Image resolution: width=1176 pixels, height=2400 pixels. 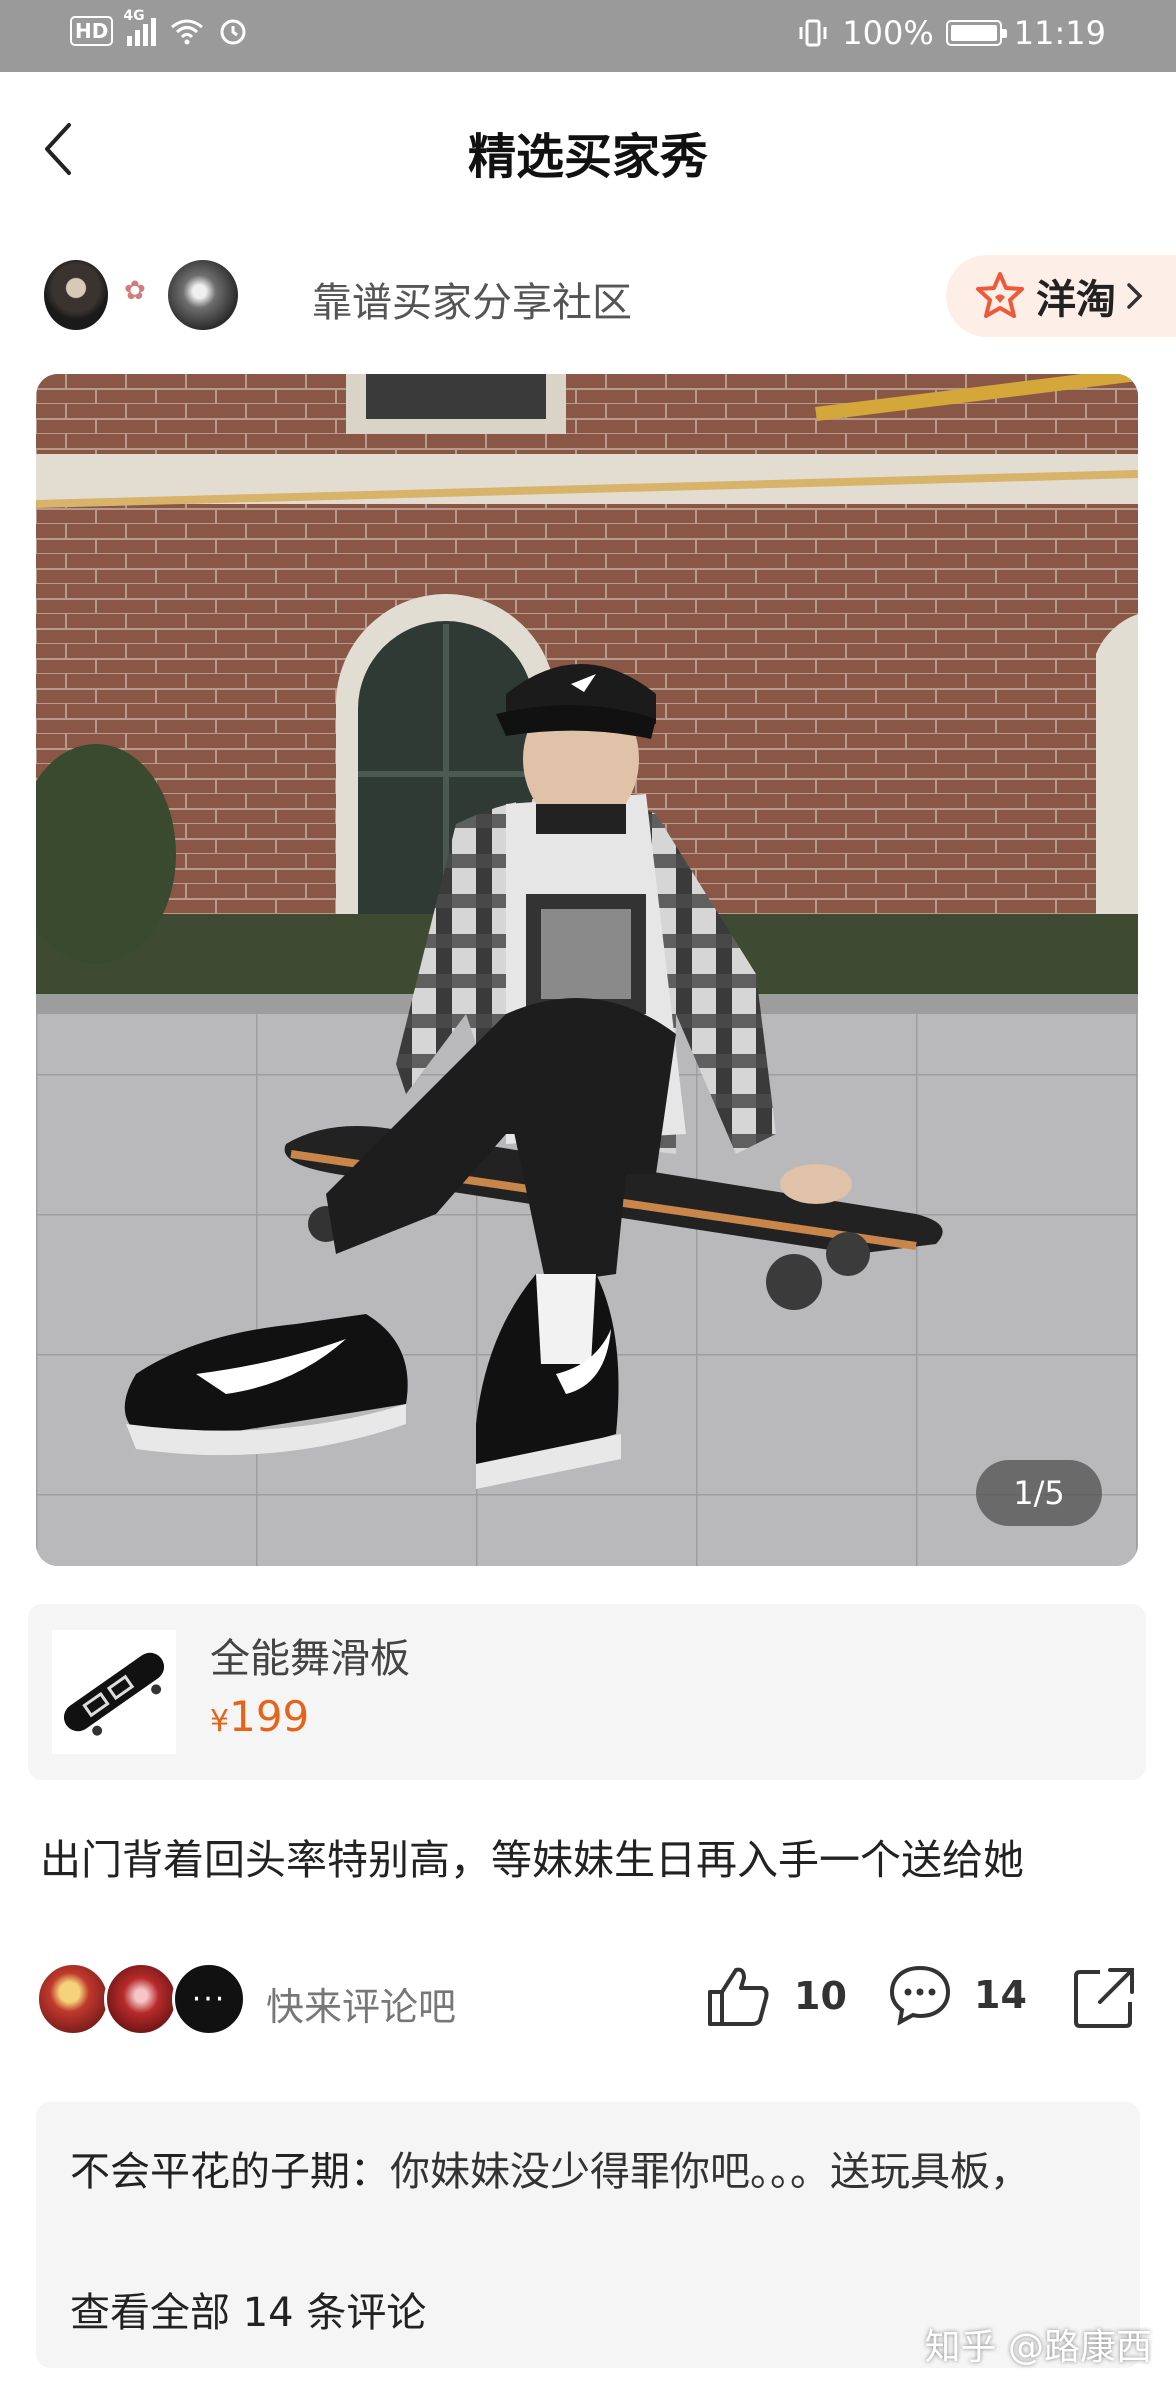 What do you see at coordinates (776, 1996) in the screenshot?
I see `like-button: 10` at bounding box center [776, 1996].